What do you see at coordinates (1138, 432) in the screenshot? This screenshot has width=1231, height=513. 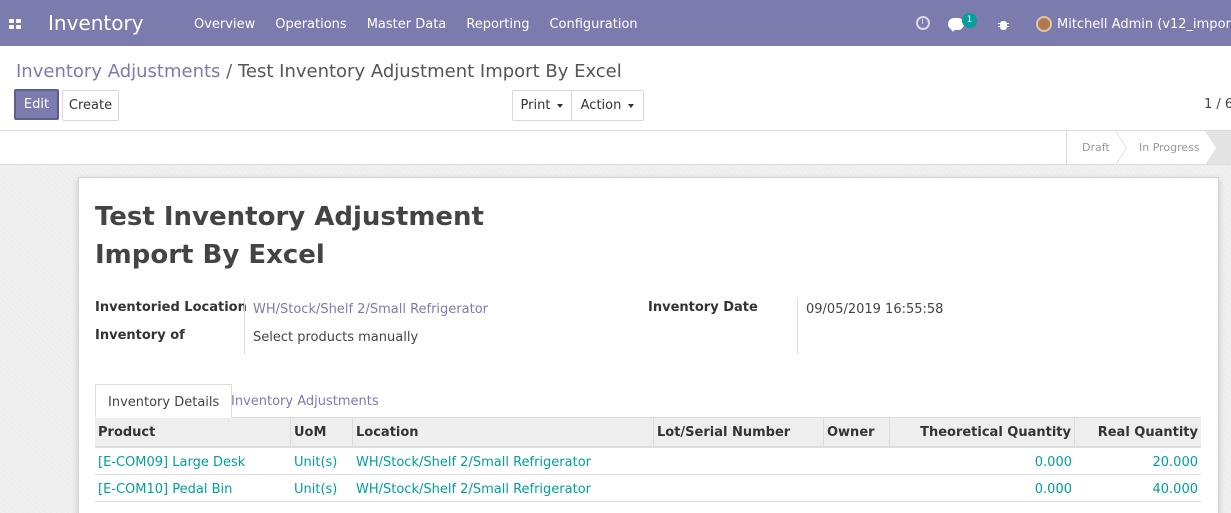 I see `column-real-quantity: Real Quantity` at bounding box center [1138, 432].